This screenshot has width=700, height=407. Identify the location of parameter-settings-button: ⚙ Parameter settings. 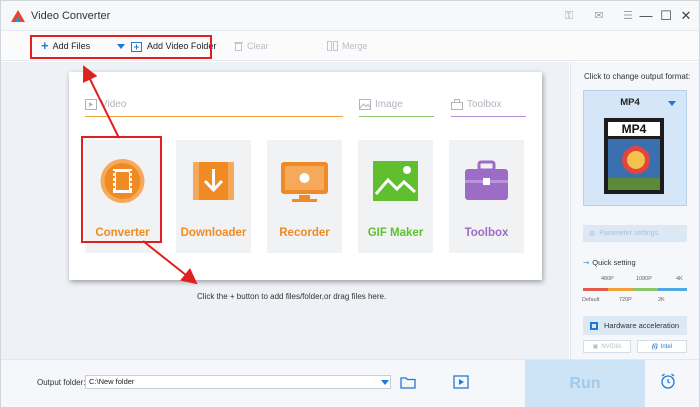
(635, 233).